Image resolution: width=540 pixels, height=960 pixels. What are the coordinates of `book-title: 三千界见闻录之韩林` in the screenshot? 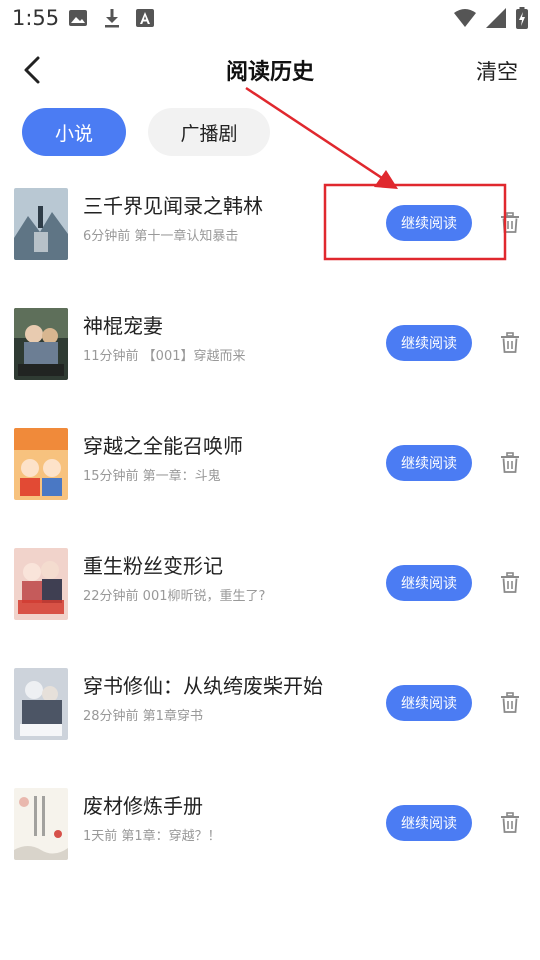 It's located at (173, 206).